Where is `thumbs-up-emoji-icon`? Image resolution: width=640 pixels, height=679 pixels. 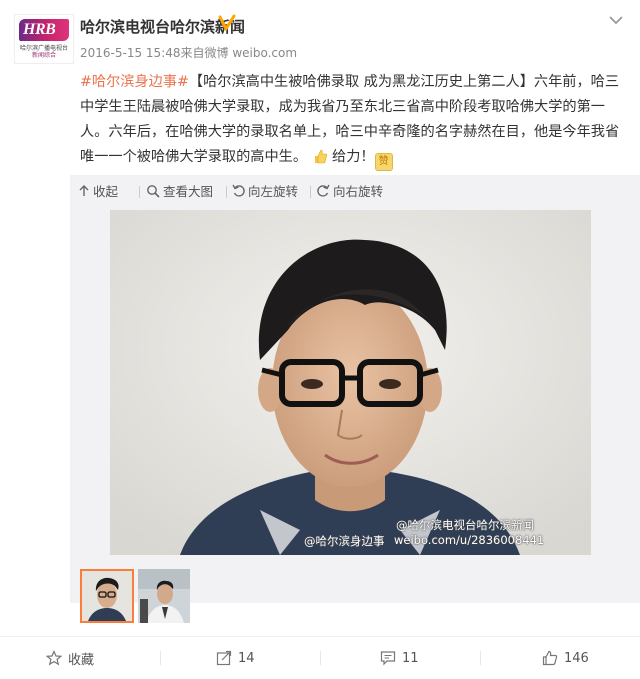 thumbs-up-emoji-icon is located at coordinates (320, 156).